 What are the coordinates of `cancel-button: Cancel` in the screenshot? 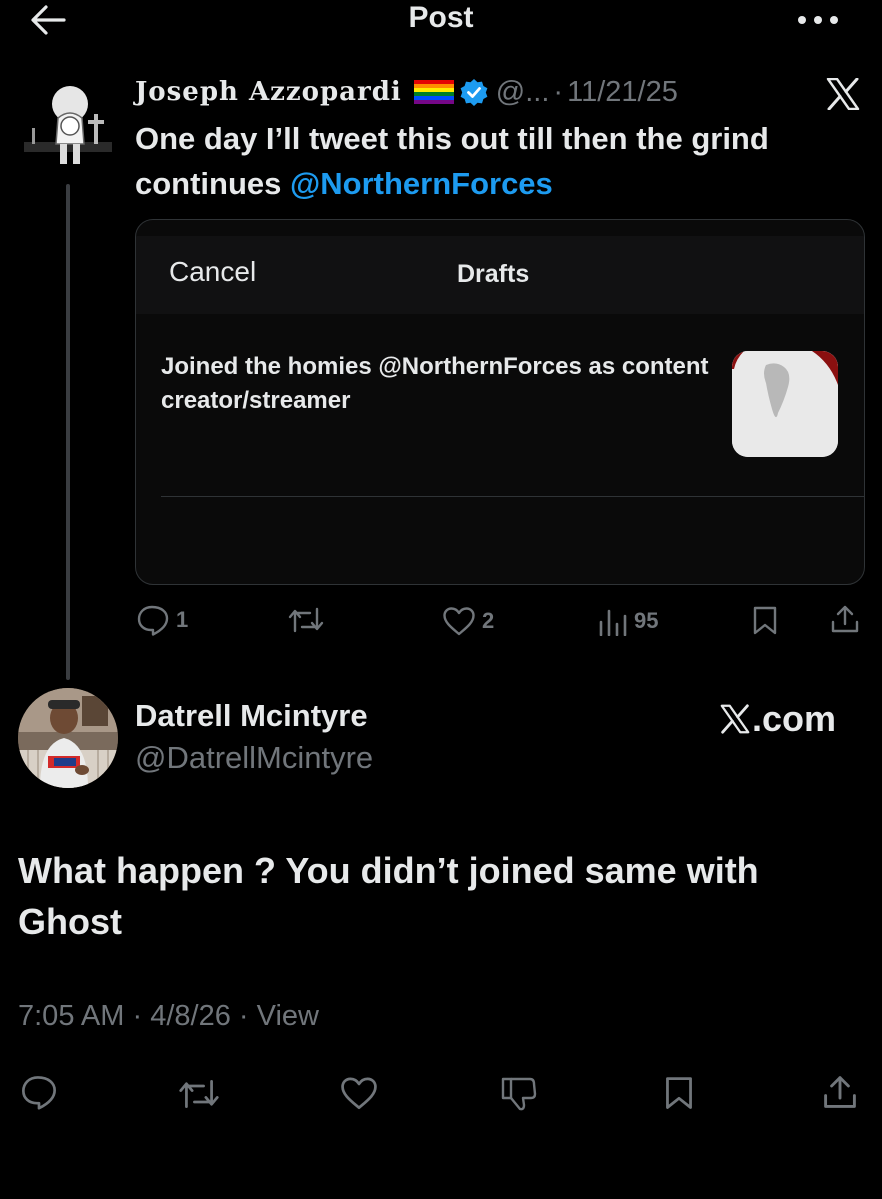 It's located at (213, 271).